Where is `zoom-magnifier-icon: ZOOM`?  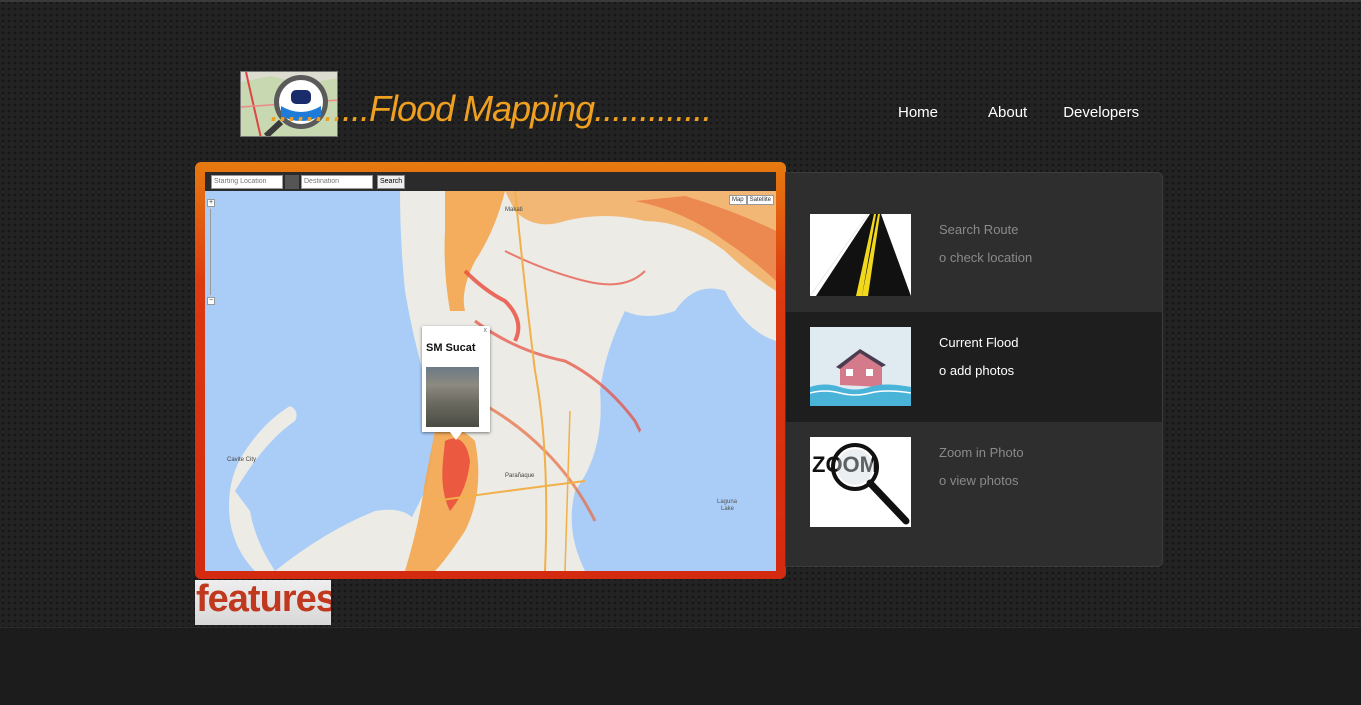 zoom-magnifier-icon: ZOOM is located at coordinates (860, 482).